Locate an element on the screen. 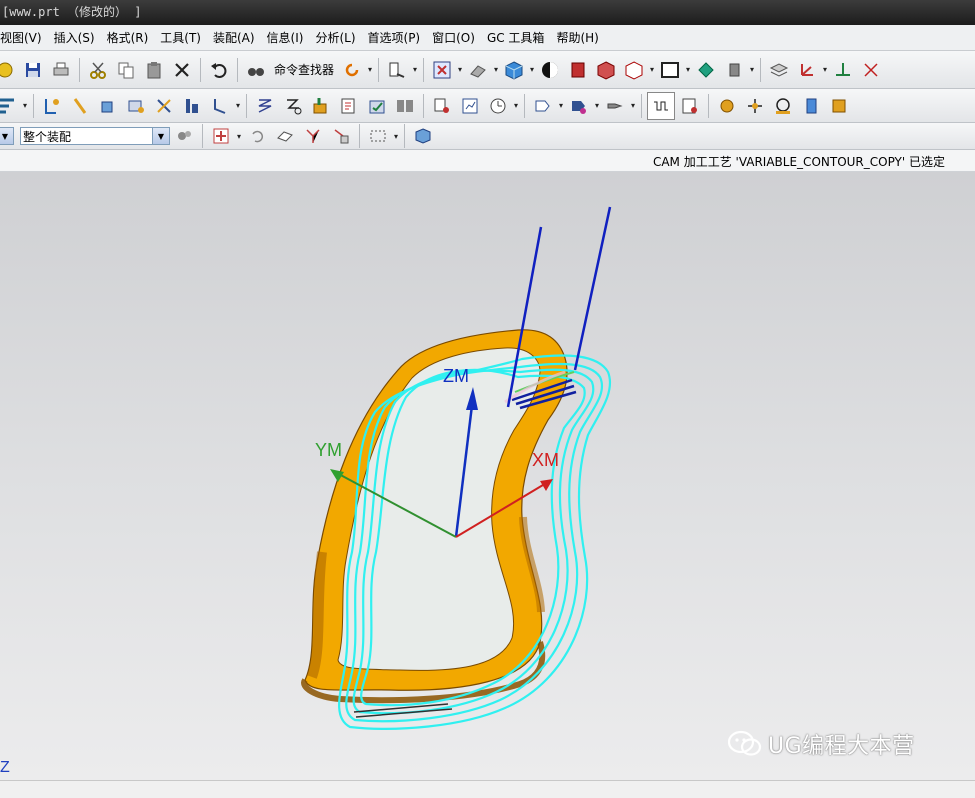 The image size is (975, 798). circle-icon is located at coordinates (783, 106).